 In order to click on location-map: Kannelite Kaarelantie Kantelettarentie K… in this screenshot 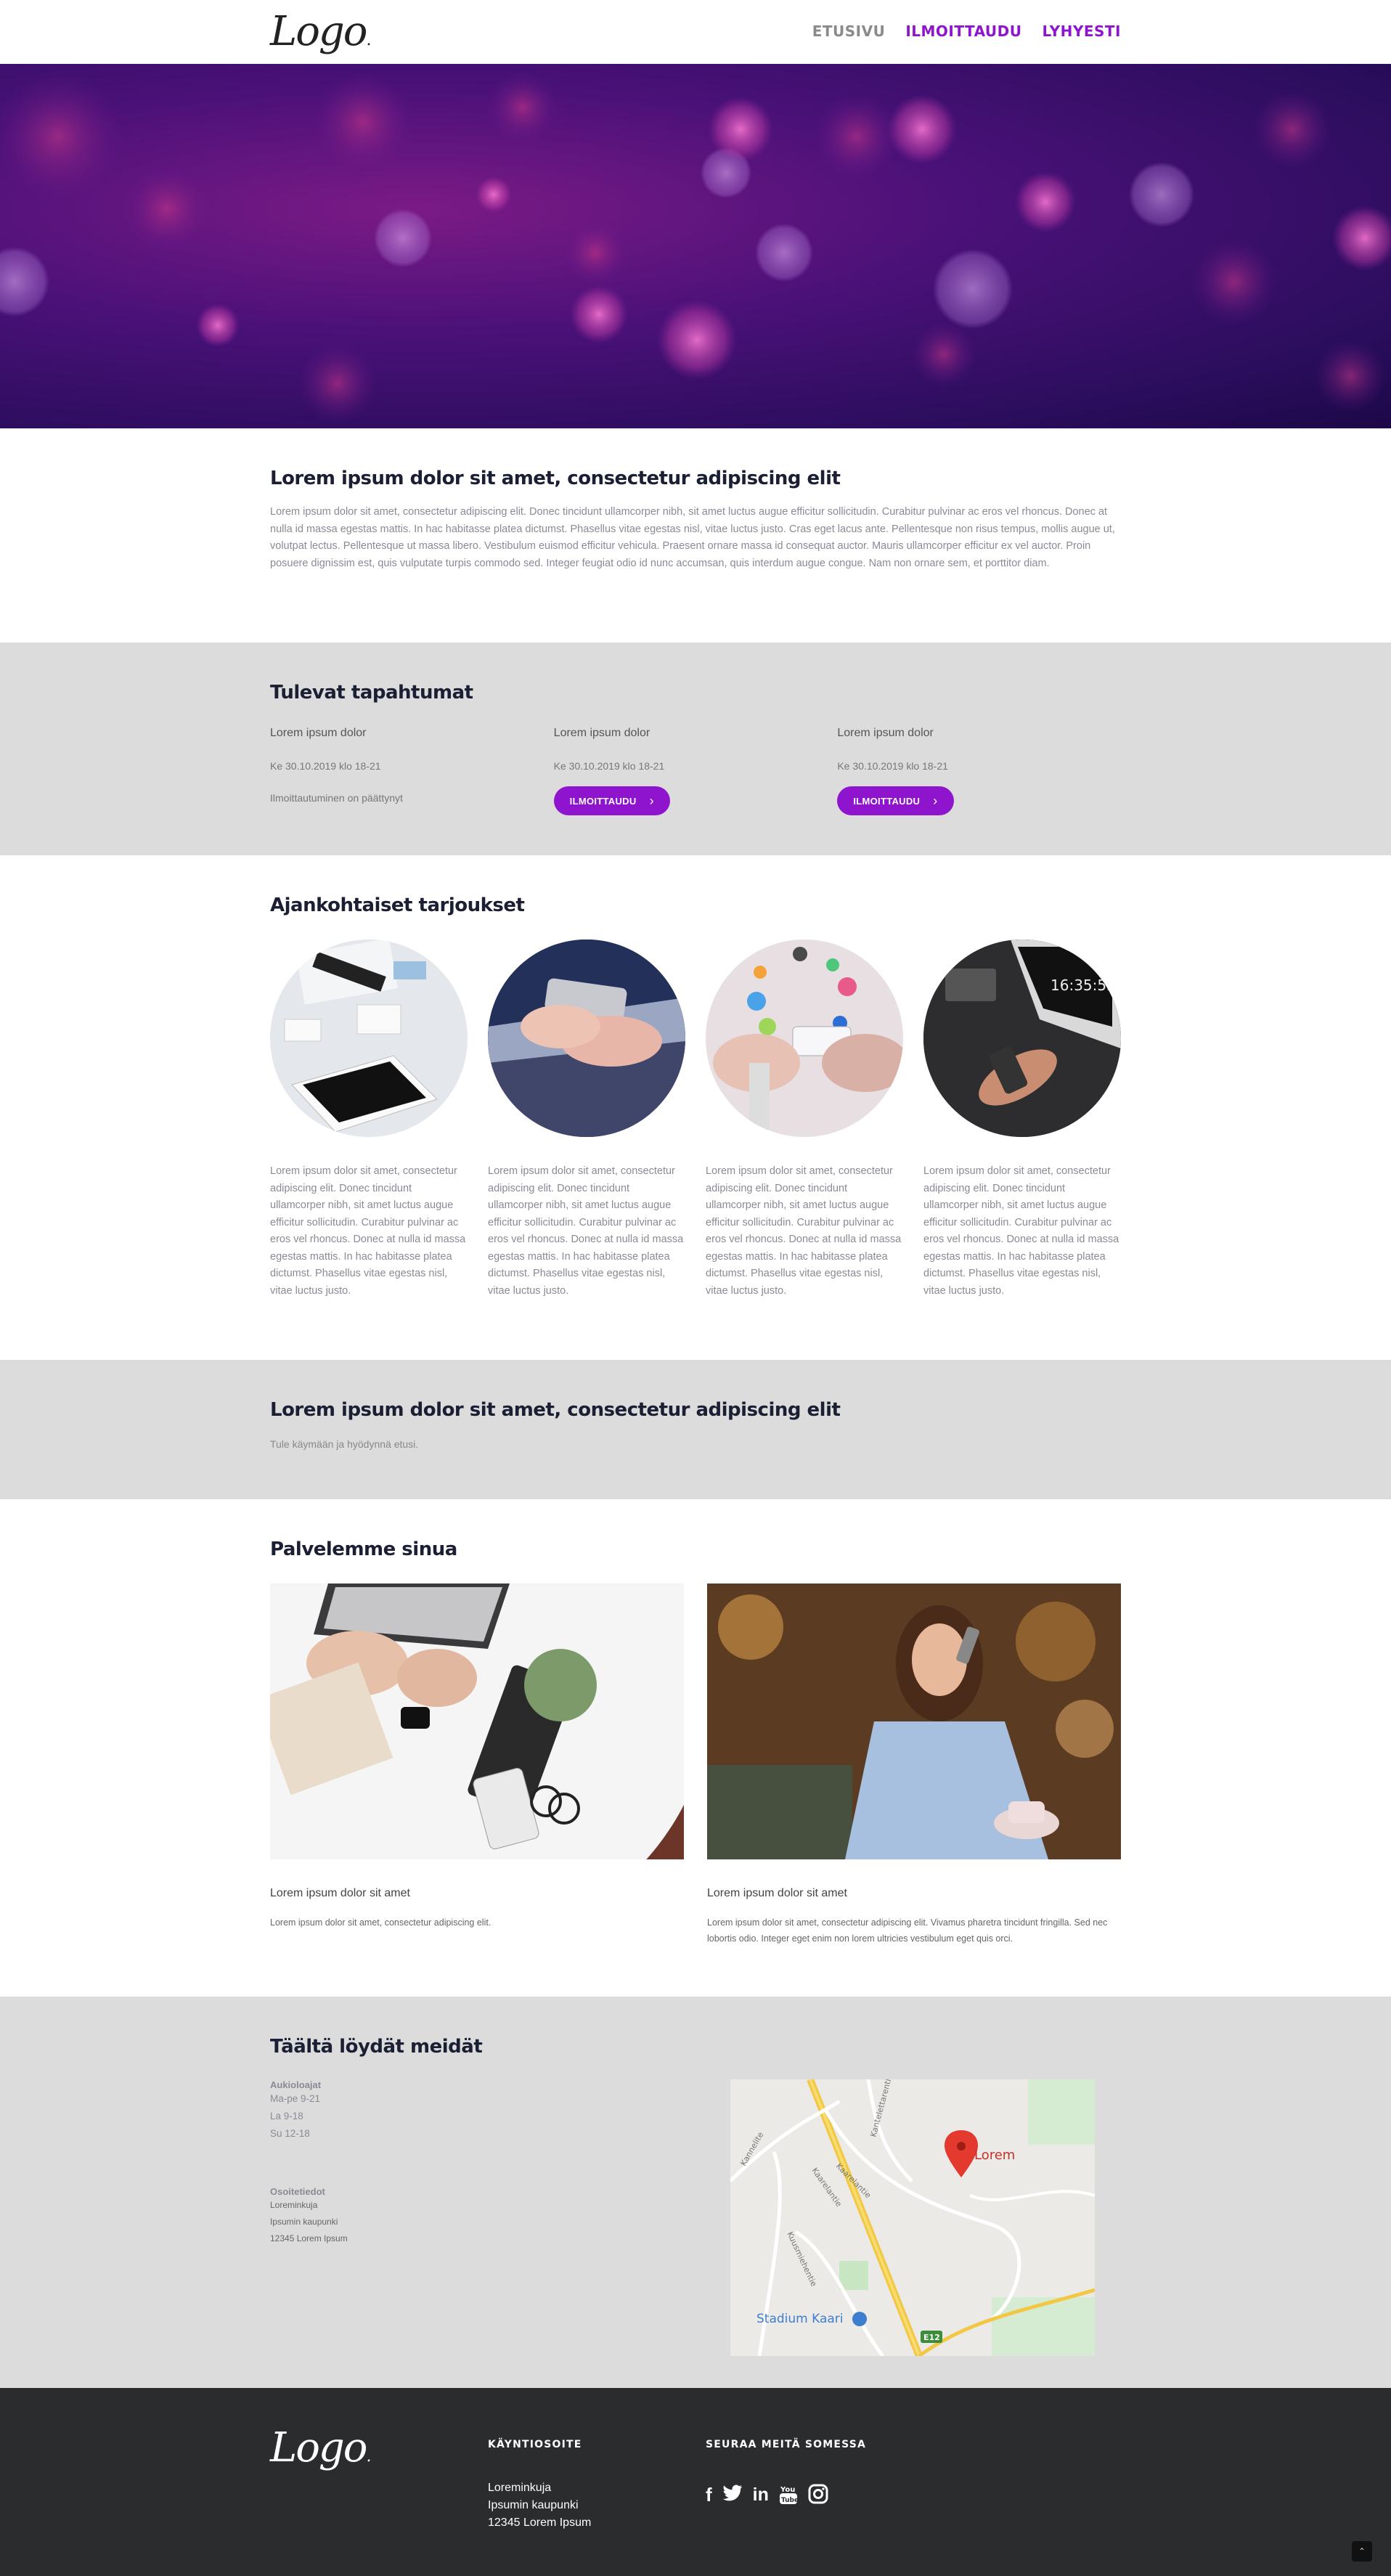, I will do `click(912, 2217)`.